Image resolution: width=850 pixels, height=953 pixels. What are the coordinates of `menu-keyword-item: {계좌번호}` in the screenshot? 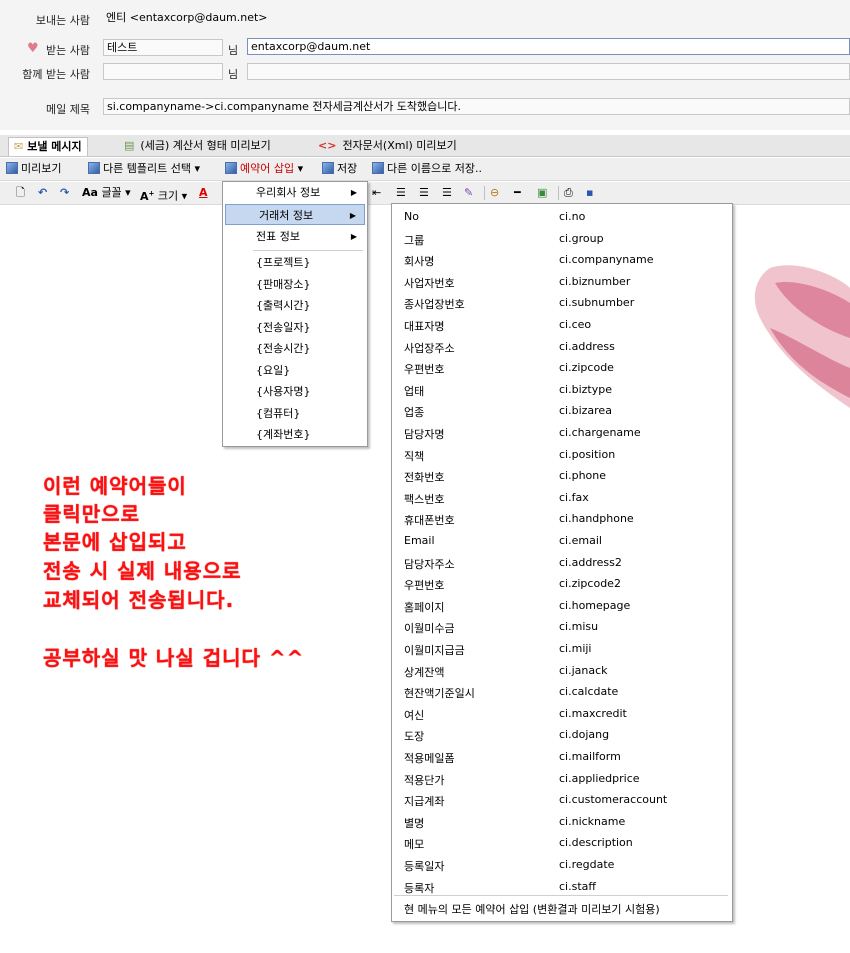 It's located at (294, 434).